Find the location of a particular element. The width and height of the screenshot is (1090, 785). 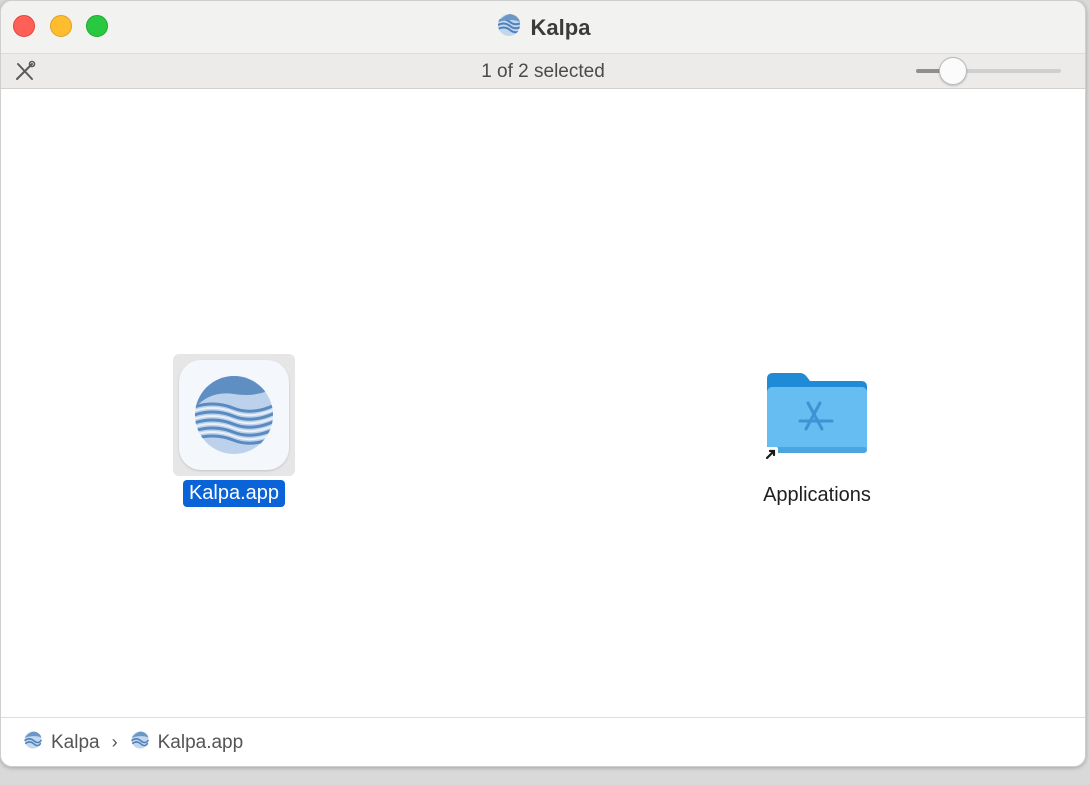

path-segment-folder: Kalpa is located at coordinates (75, 743).